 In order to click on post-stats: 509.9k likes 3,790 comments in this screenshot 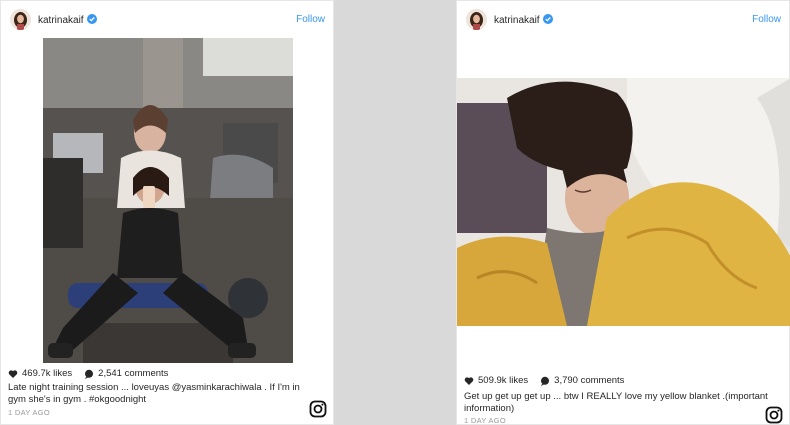, I will do `click(544, 380)`.